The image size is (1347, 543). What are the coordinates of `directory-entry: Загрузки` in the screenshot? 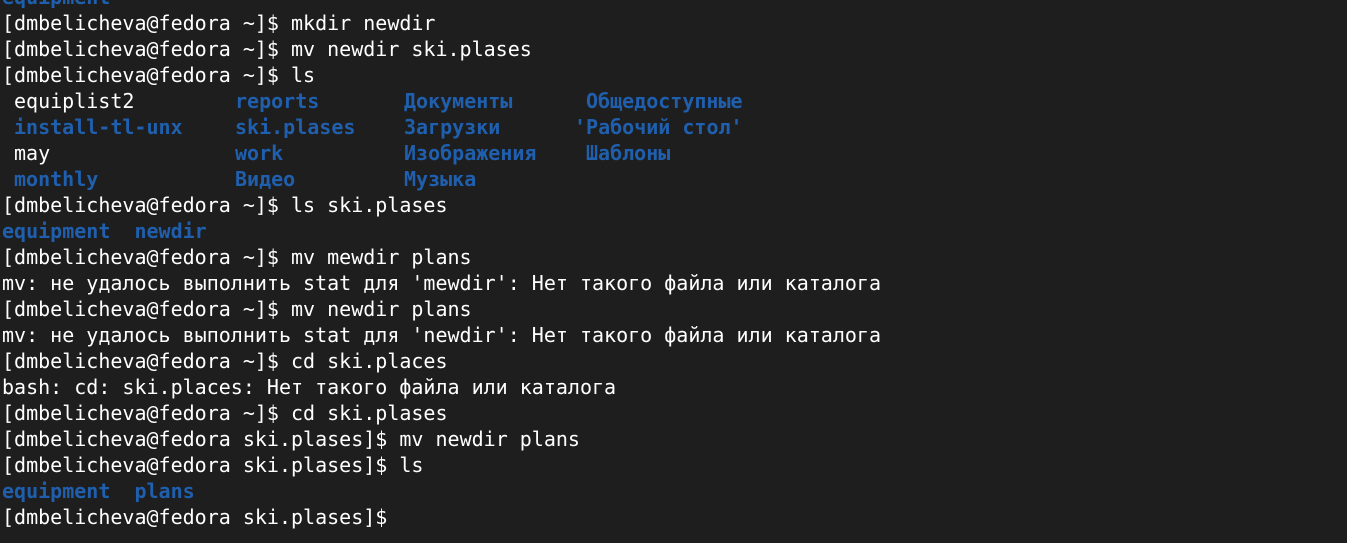 It's located at (452, 127).